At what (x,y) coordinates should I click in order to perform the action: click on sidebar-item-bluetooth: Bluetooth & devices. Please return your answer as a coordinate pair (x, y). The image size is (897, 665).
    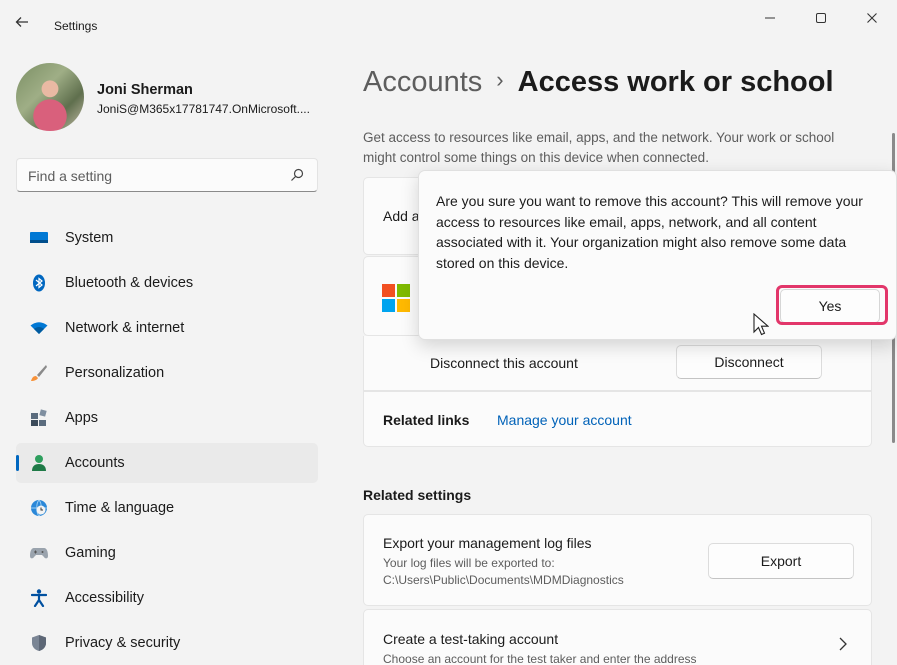
    Looking at the image, I should click on (167, 283).